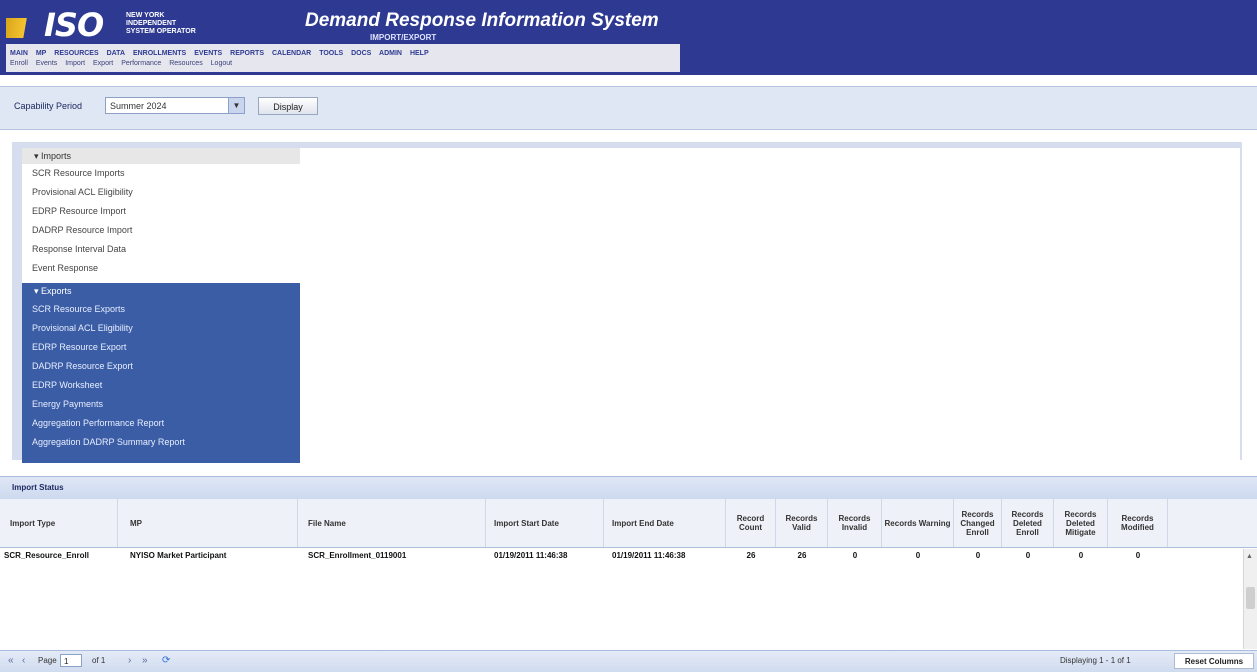  I want to click on cell-records-warning: 0, so click(918, 555).